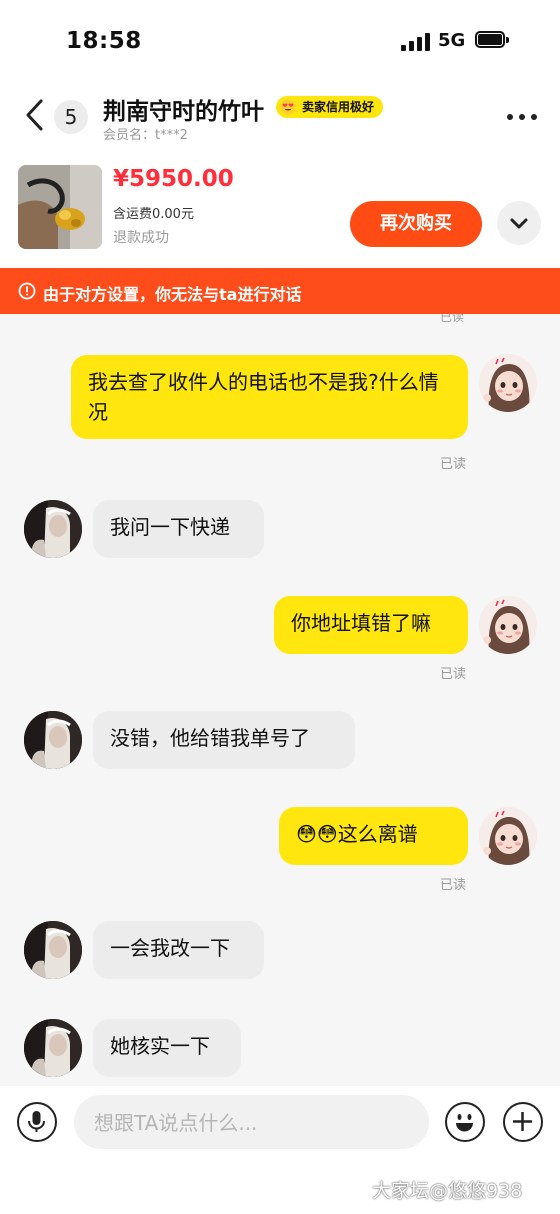 Image resolution: width=560 pixels, height=1214 pixels. What do you see at coordinates (269, 397) in the screenshot?
I see `message-bubble-sent: 我去查了收件人的电话也不是我?什么情况` at bounding box center [269, 397].